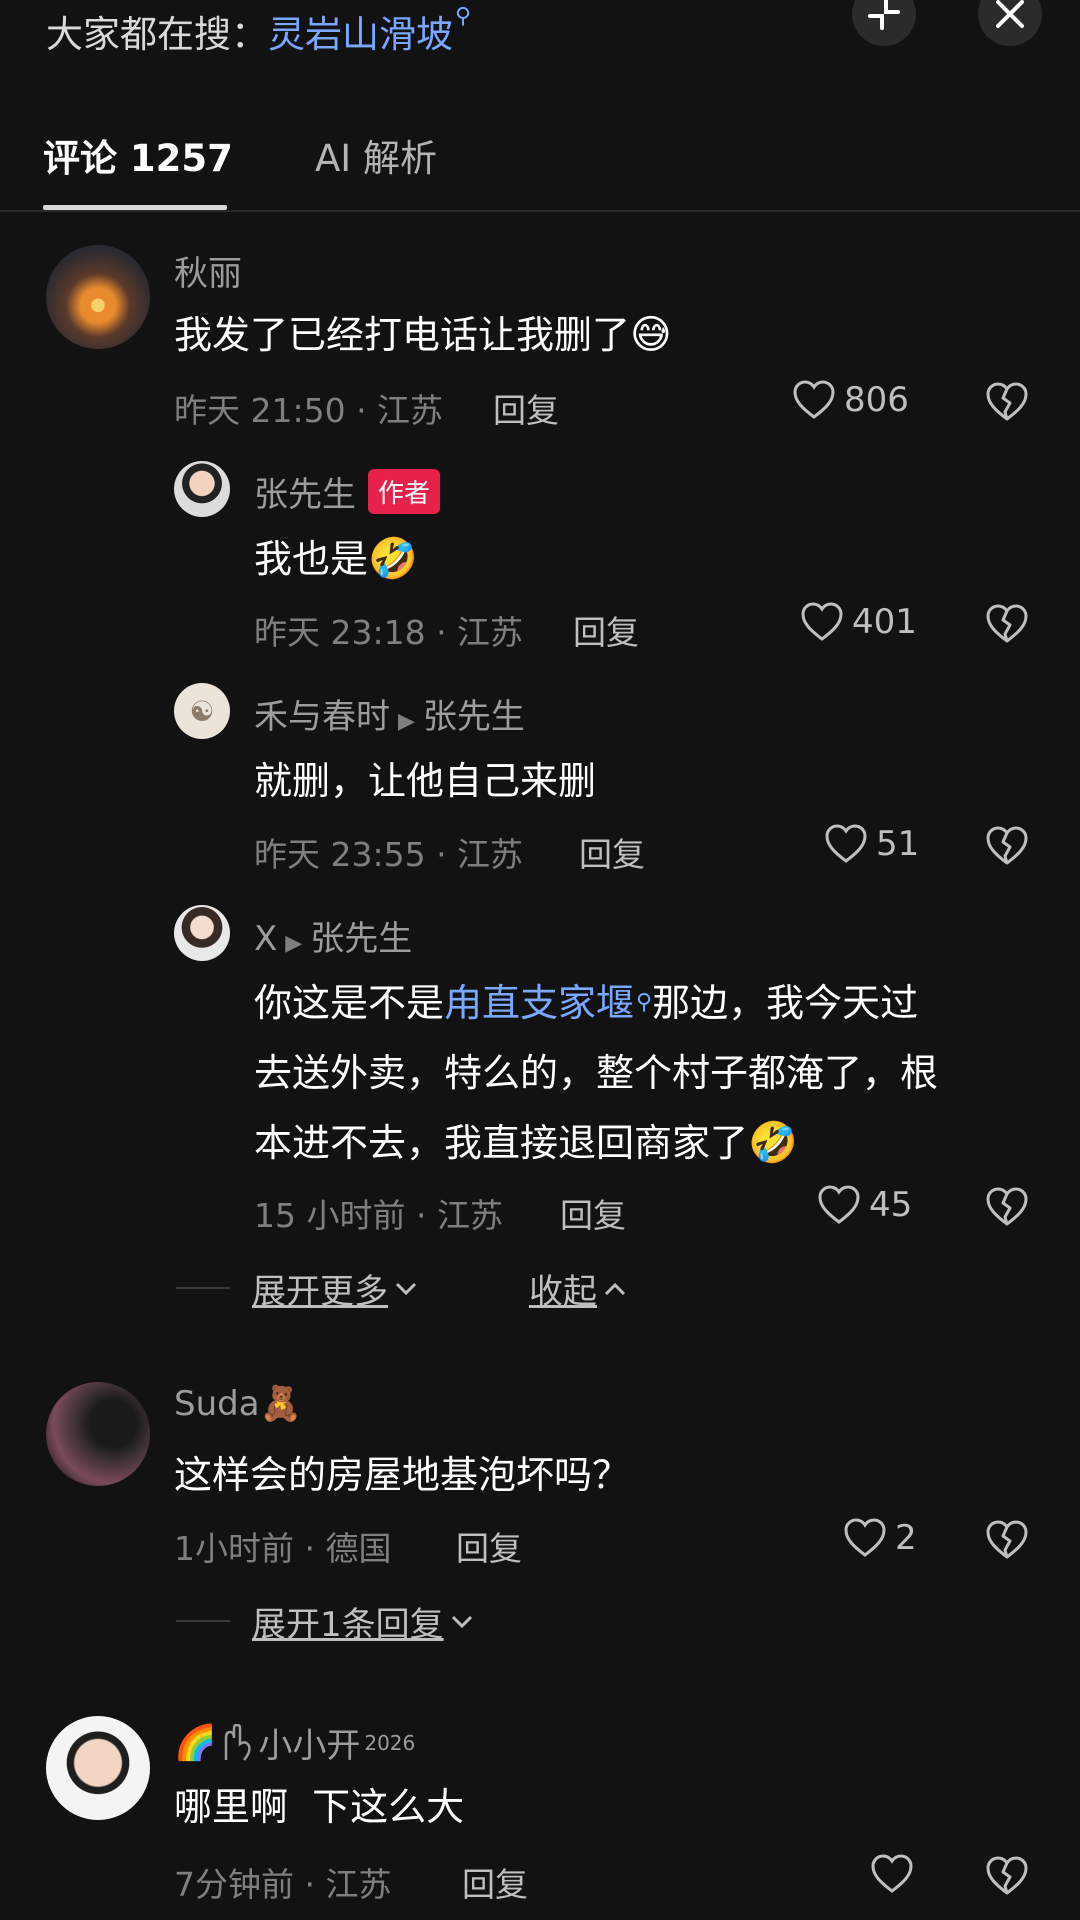 The height and width of the screenshot is (1920, 1080). I want to click on comment-text: 我发了已经打电话让我删了😅, so click(423, 335).